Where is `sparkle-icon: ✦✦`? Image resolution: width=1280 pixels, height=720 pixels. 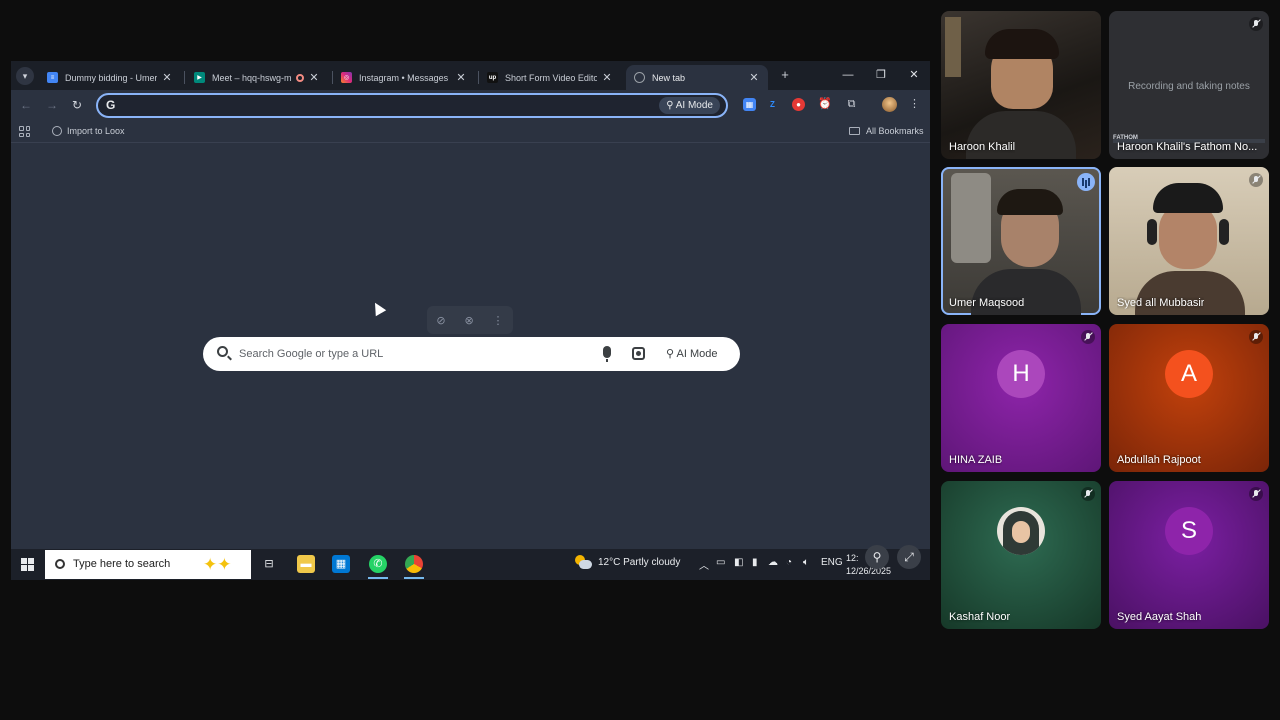 sparkle-icon: ✦✦ is located at coordinates (217, 564).